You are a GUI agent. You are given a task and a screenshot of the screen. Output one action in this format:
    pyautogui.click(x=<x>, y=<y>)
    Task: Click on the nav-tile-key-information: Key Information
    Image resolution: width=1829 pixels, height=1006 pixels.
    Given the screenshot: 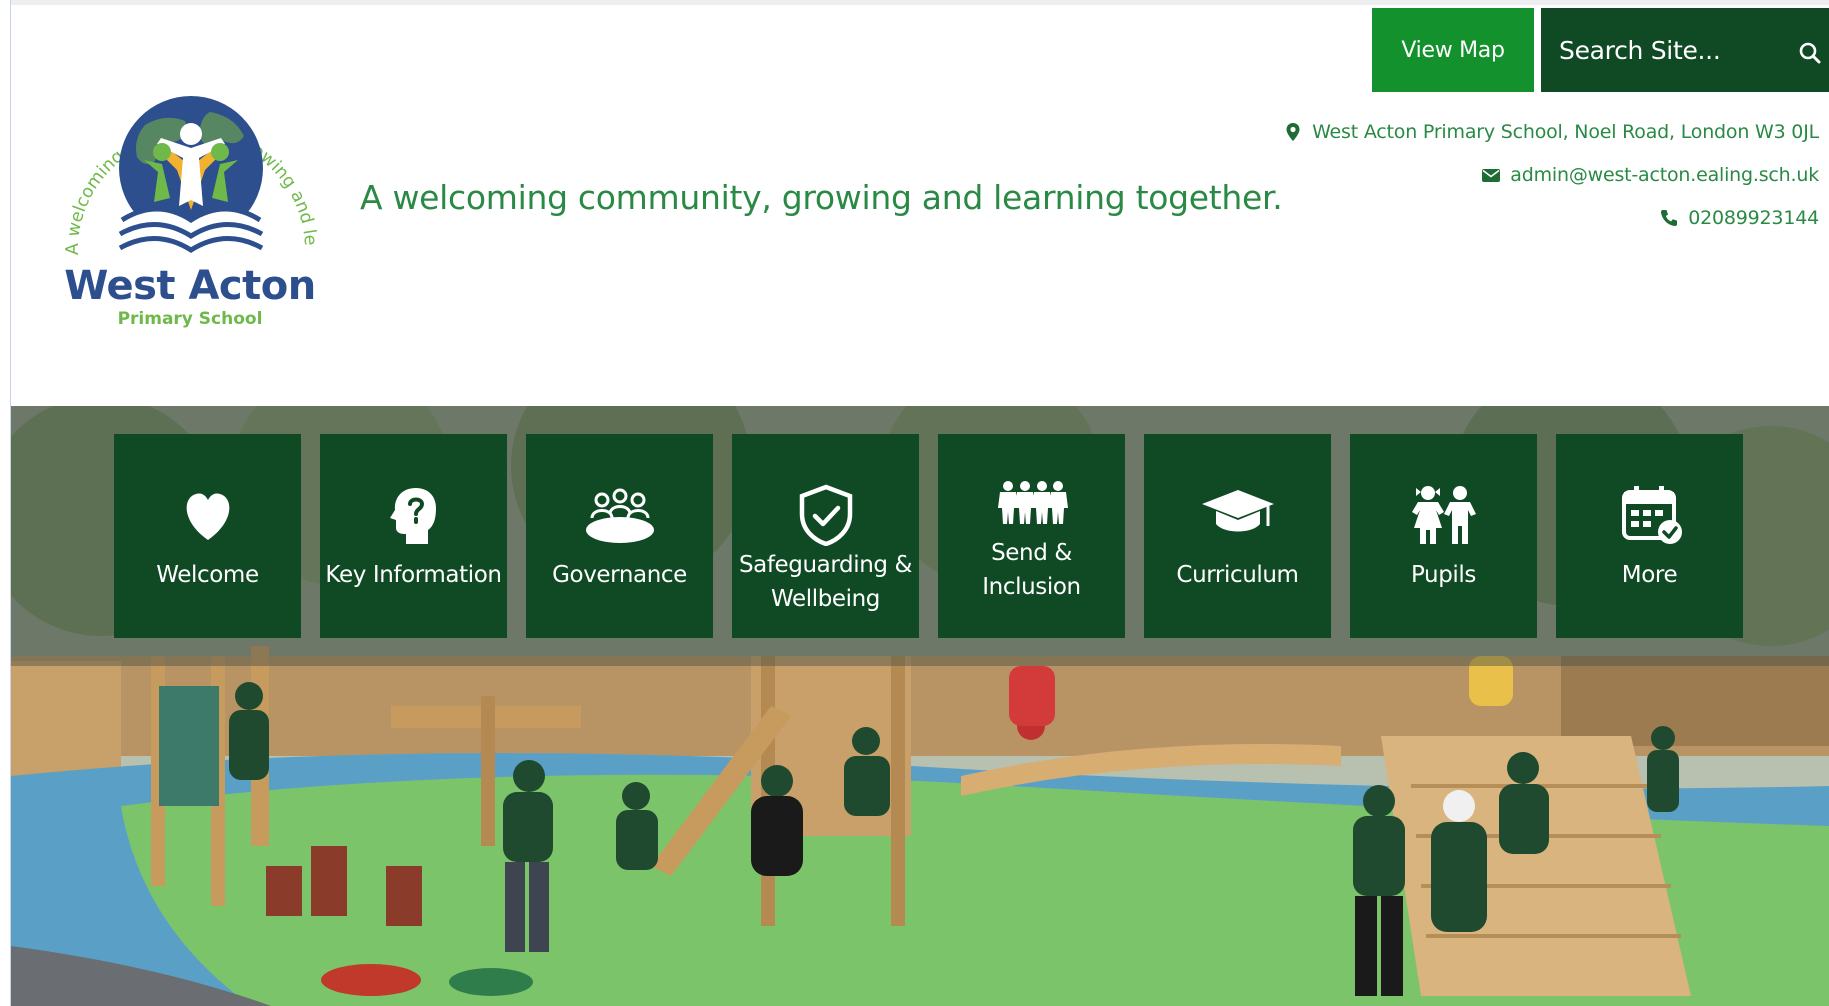 What is the action you would take?
    pyautogui.click(x=413, y=536)
    